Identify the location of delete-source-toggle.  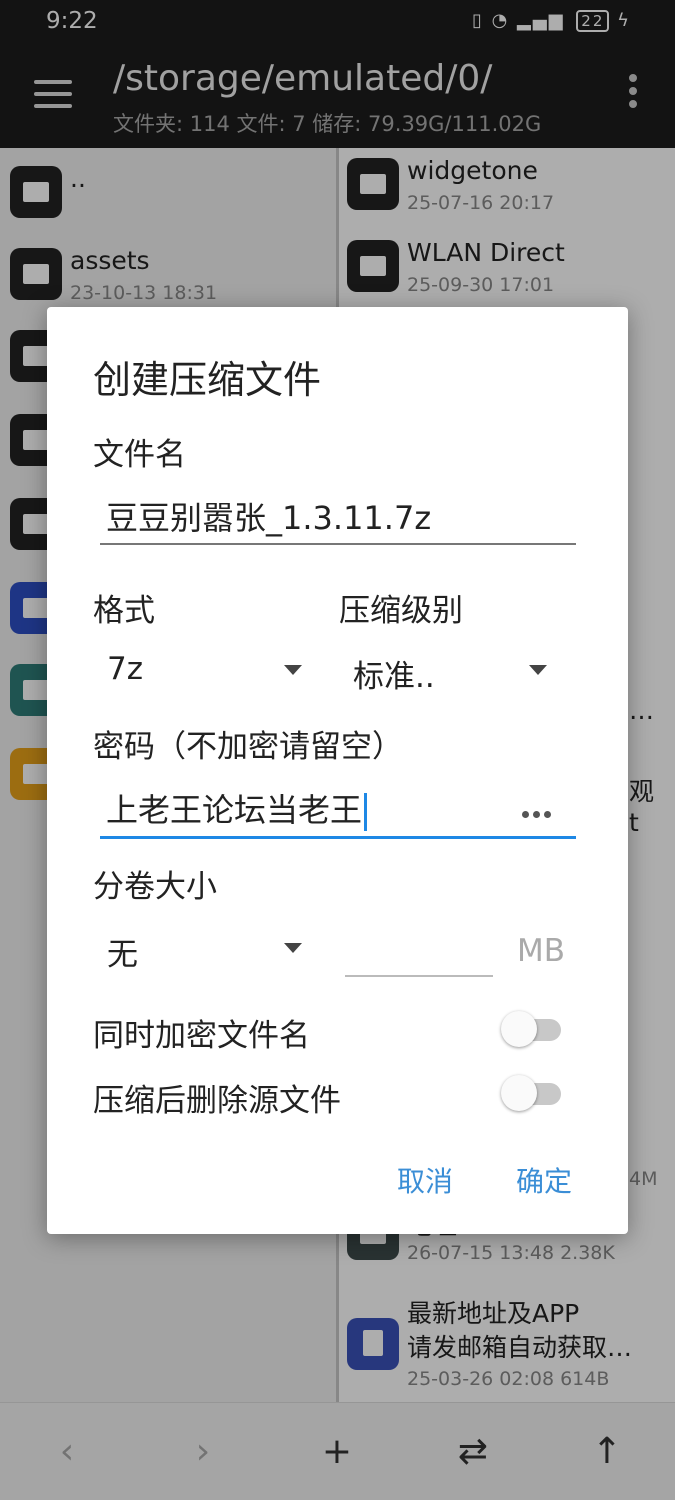
(532, 1092).